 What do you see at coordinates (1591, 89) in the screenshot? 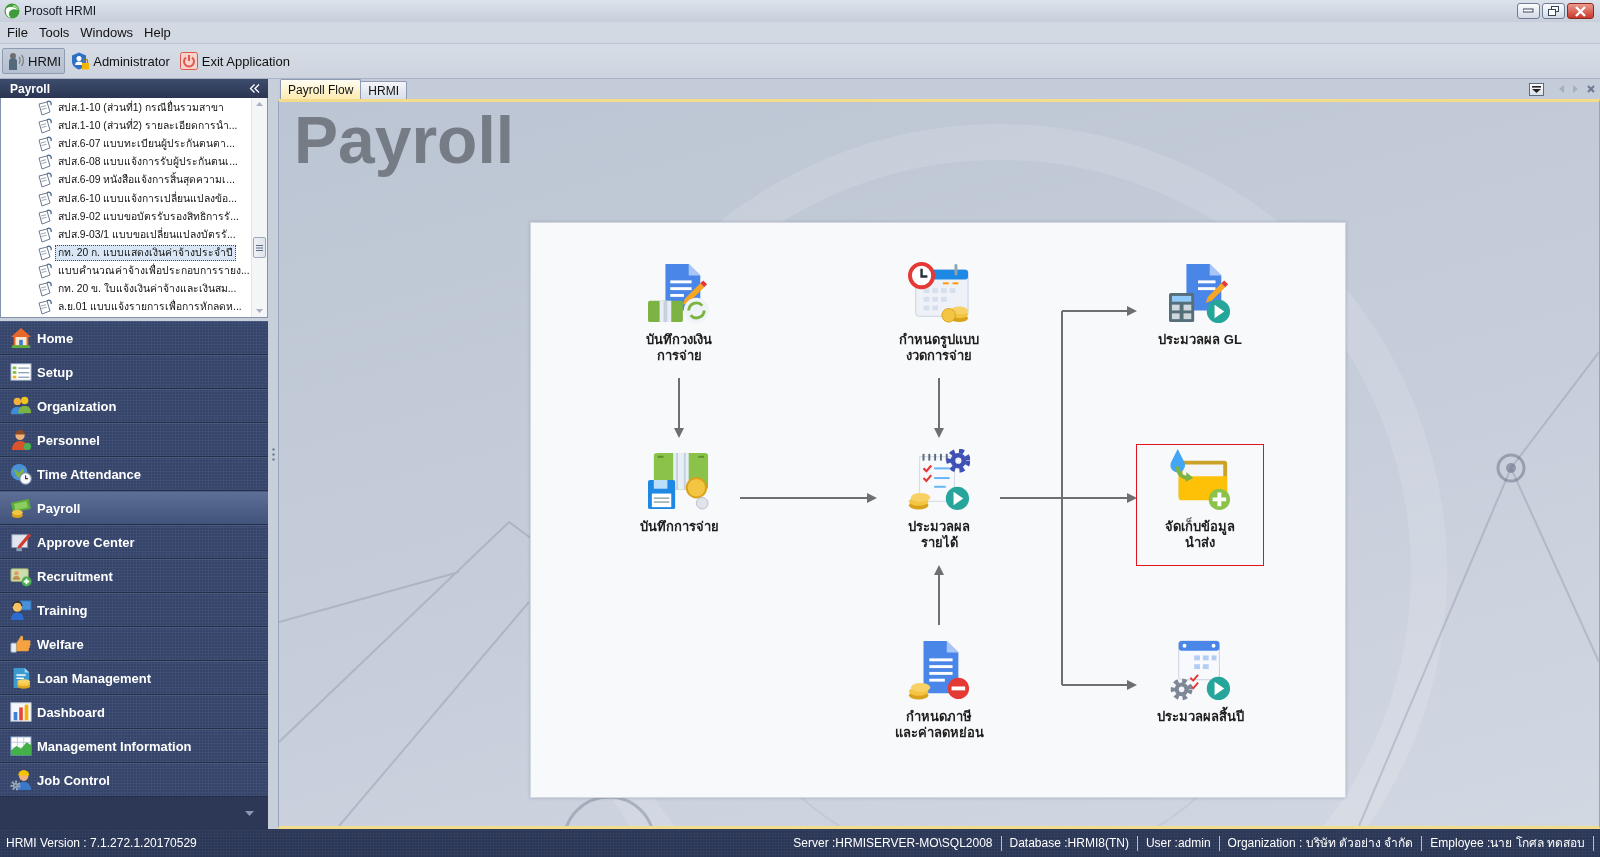
I see `close-icon` at bounding box center [1591, 89].